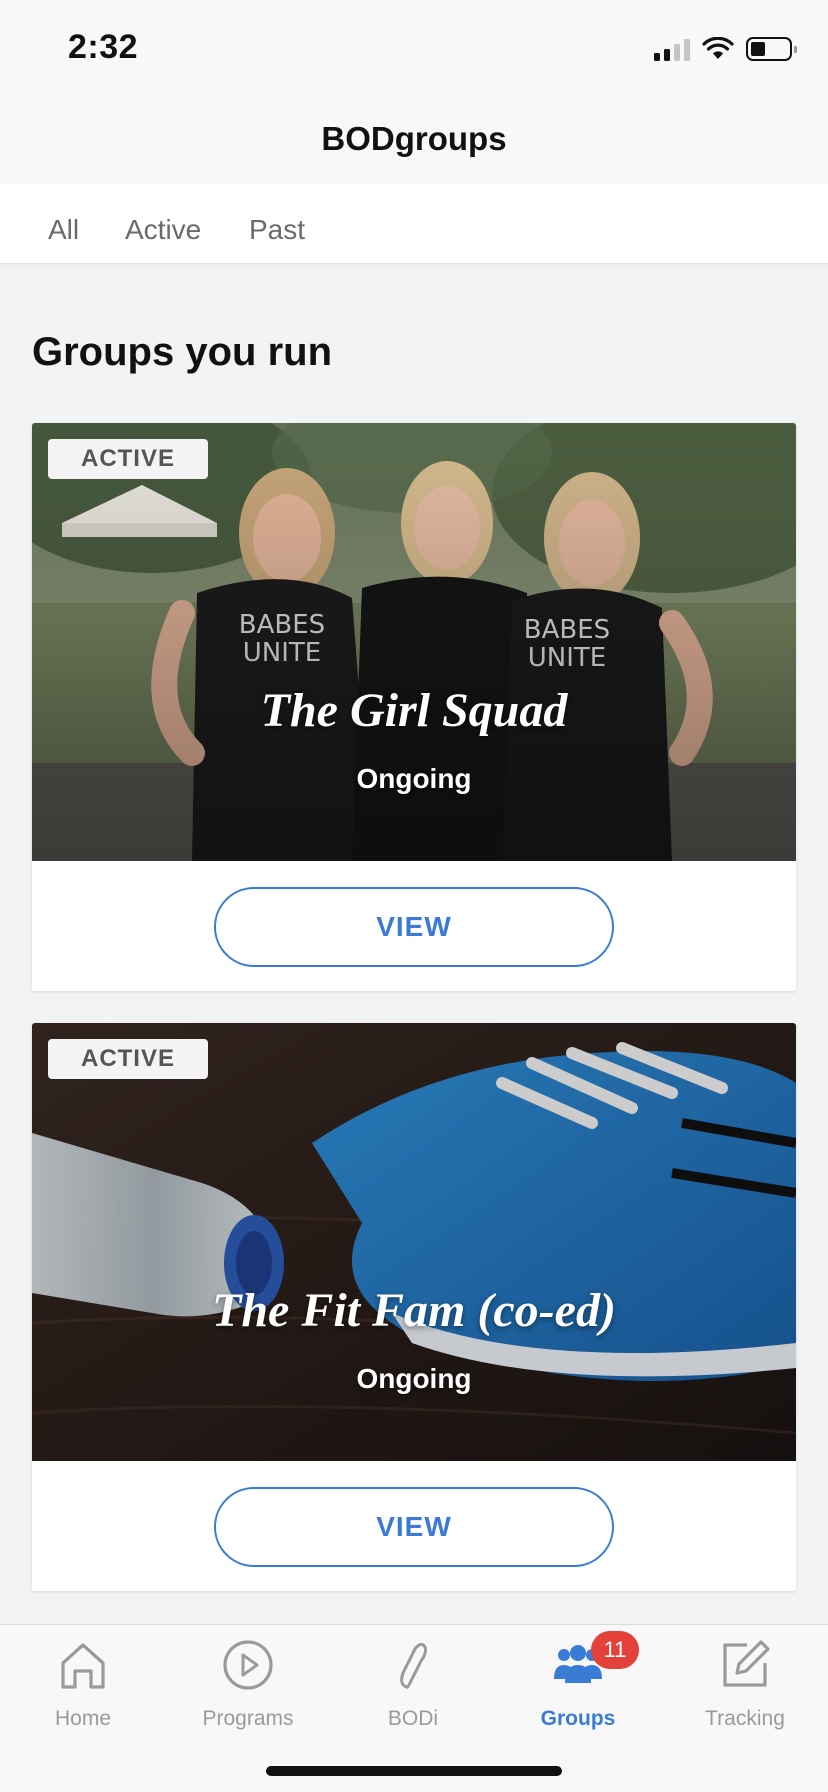  I want to click on tab-label: Home, so click(83, 1718).